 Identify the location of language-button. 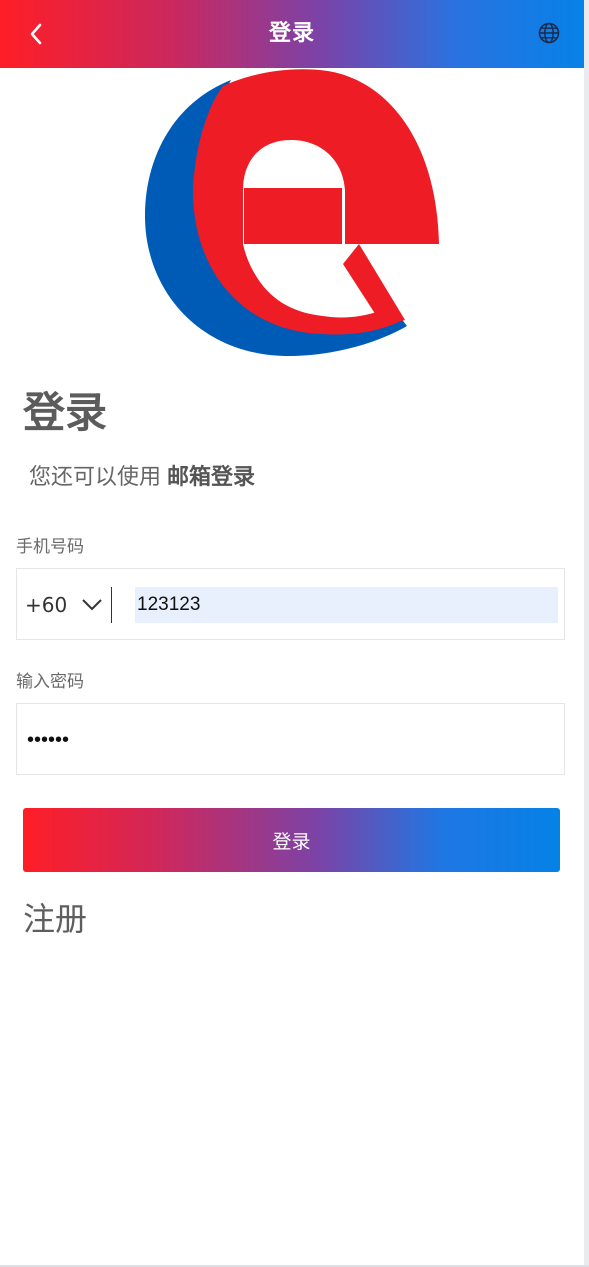
(549, 33).